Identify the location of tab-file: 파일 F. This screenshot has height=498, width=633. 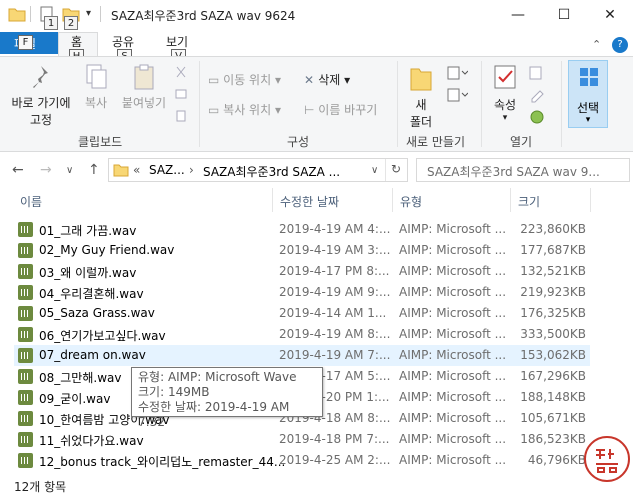
(29, 43).